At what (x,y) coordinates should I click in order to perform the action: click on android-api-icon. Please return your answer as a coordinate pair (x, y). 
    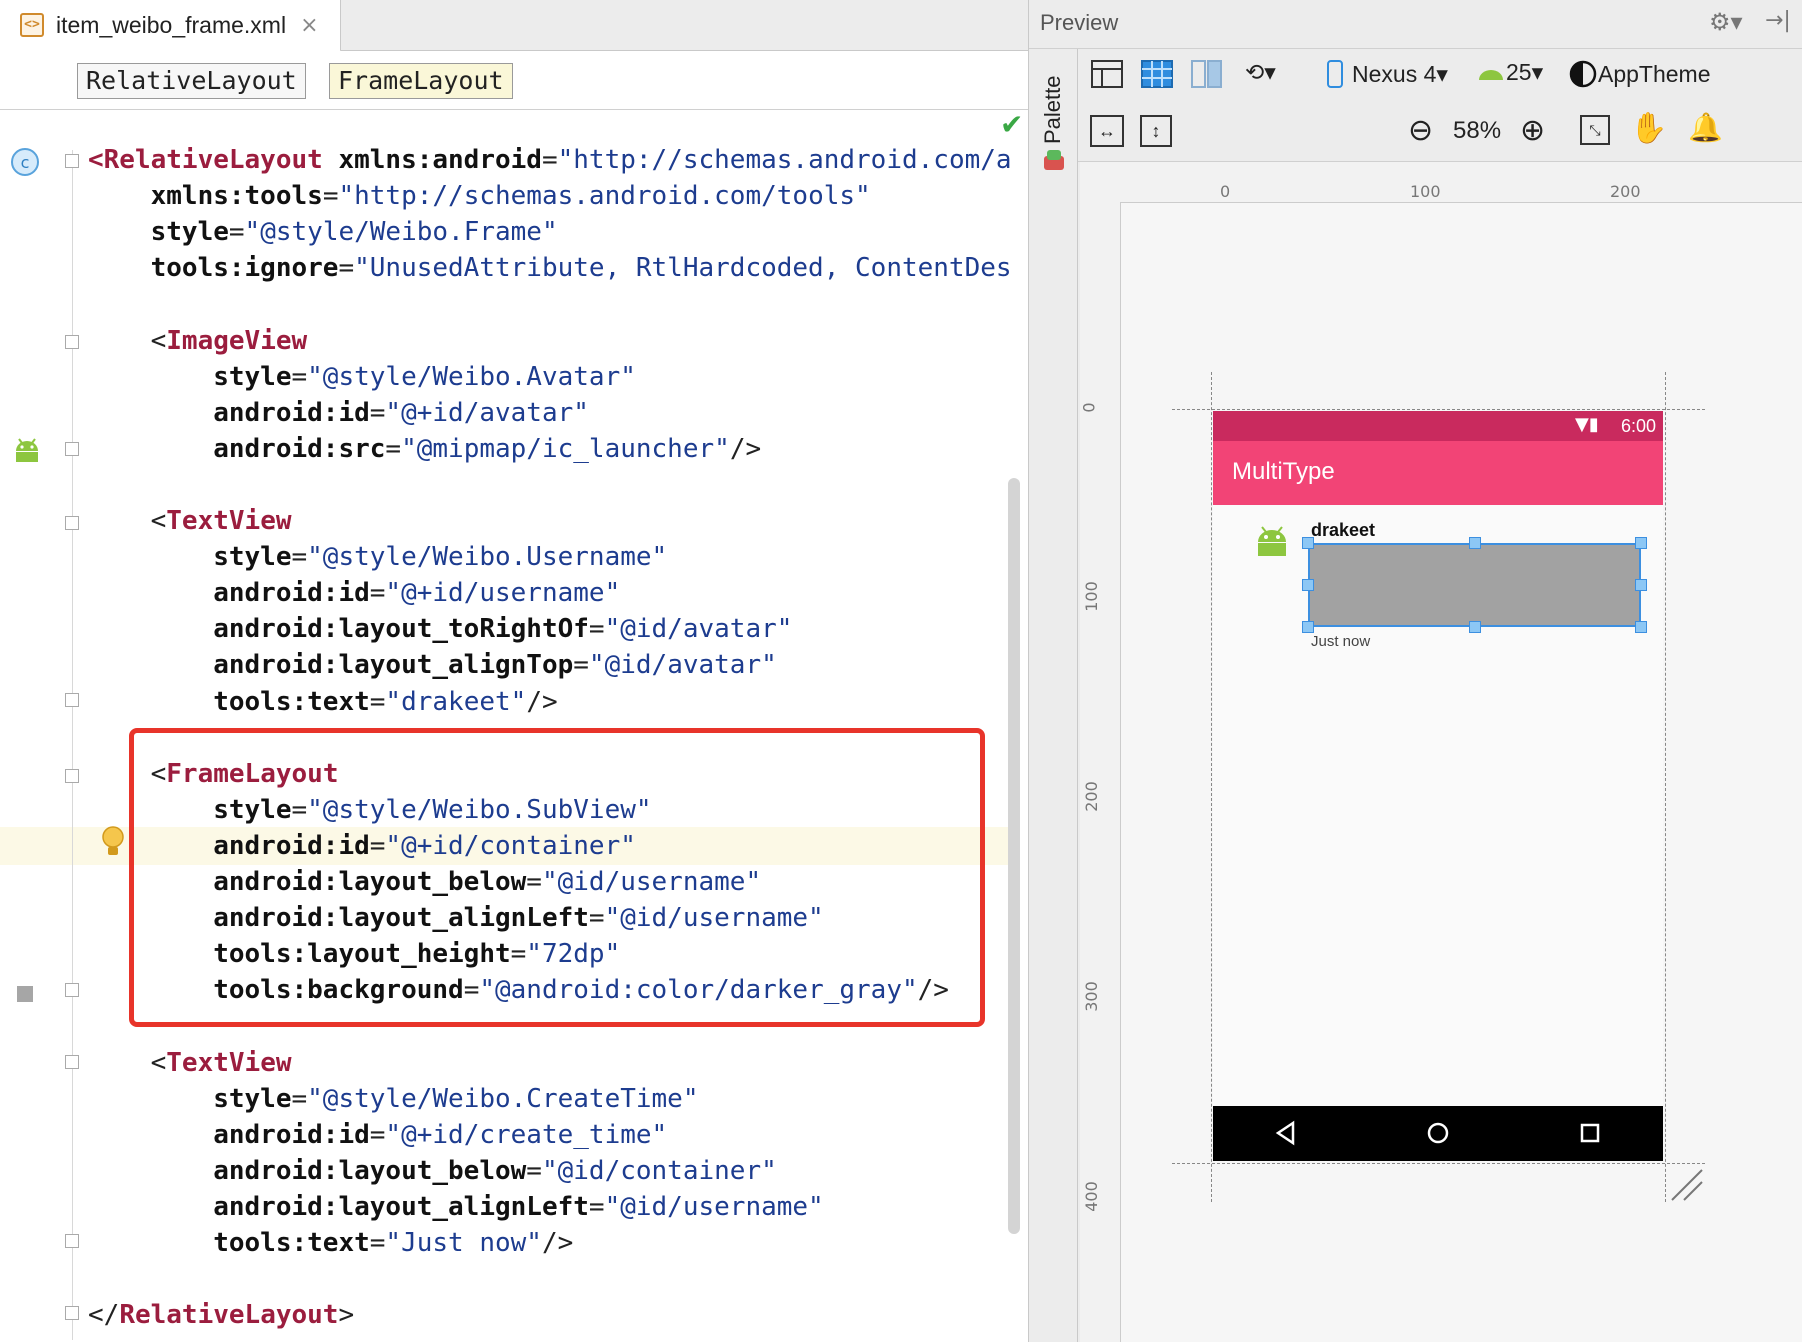
    Looking at the image, I should click on (1491, 74).